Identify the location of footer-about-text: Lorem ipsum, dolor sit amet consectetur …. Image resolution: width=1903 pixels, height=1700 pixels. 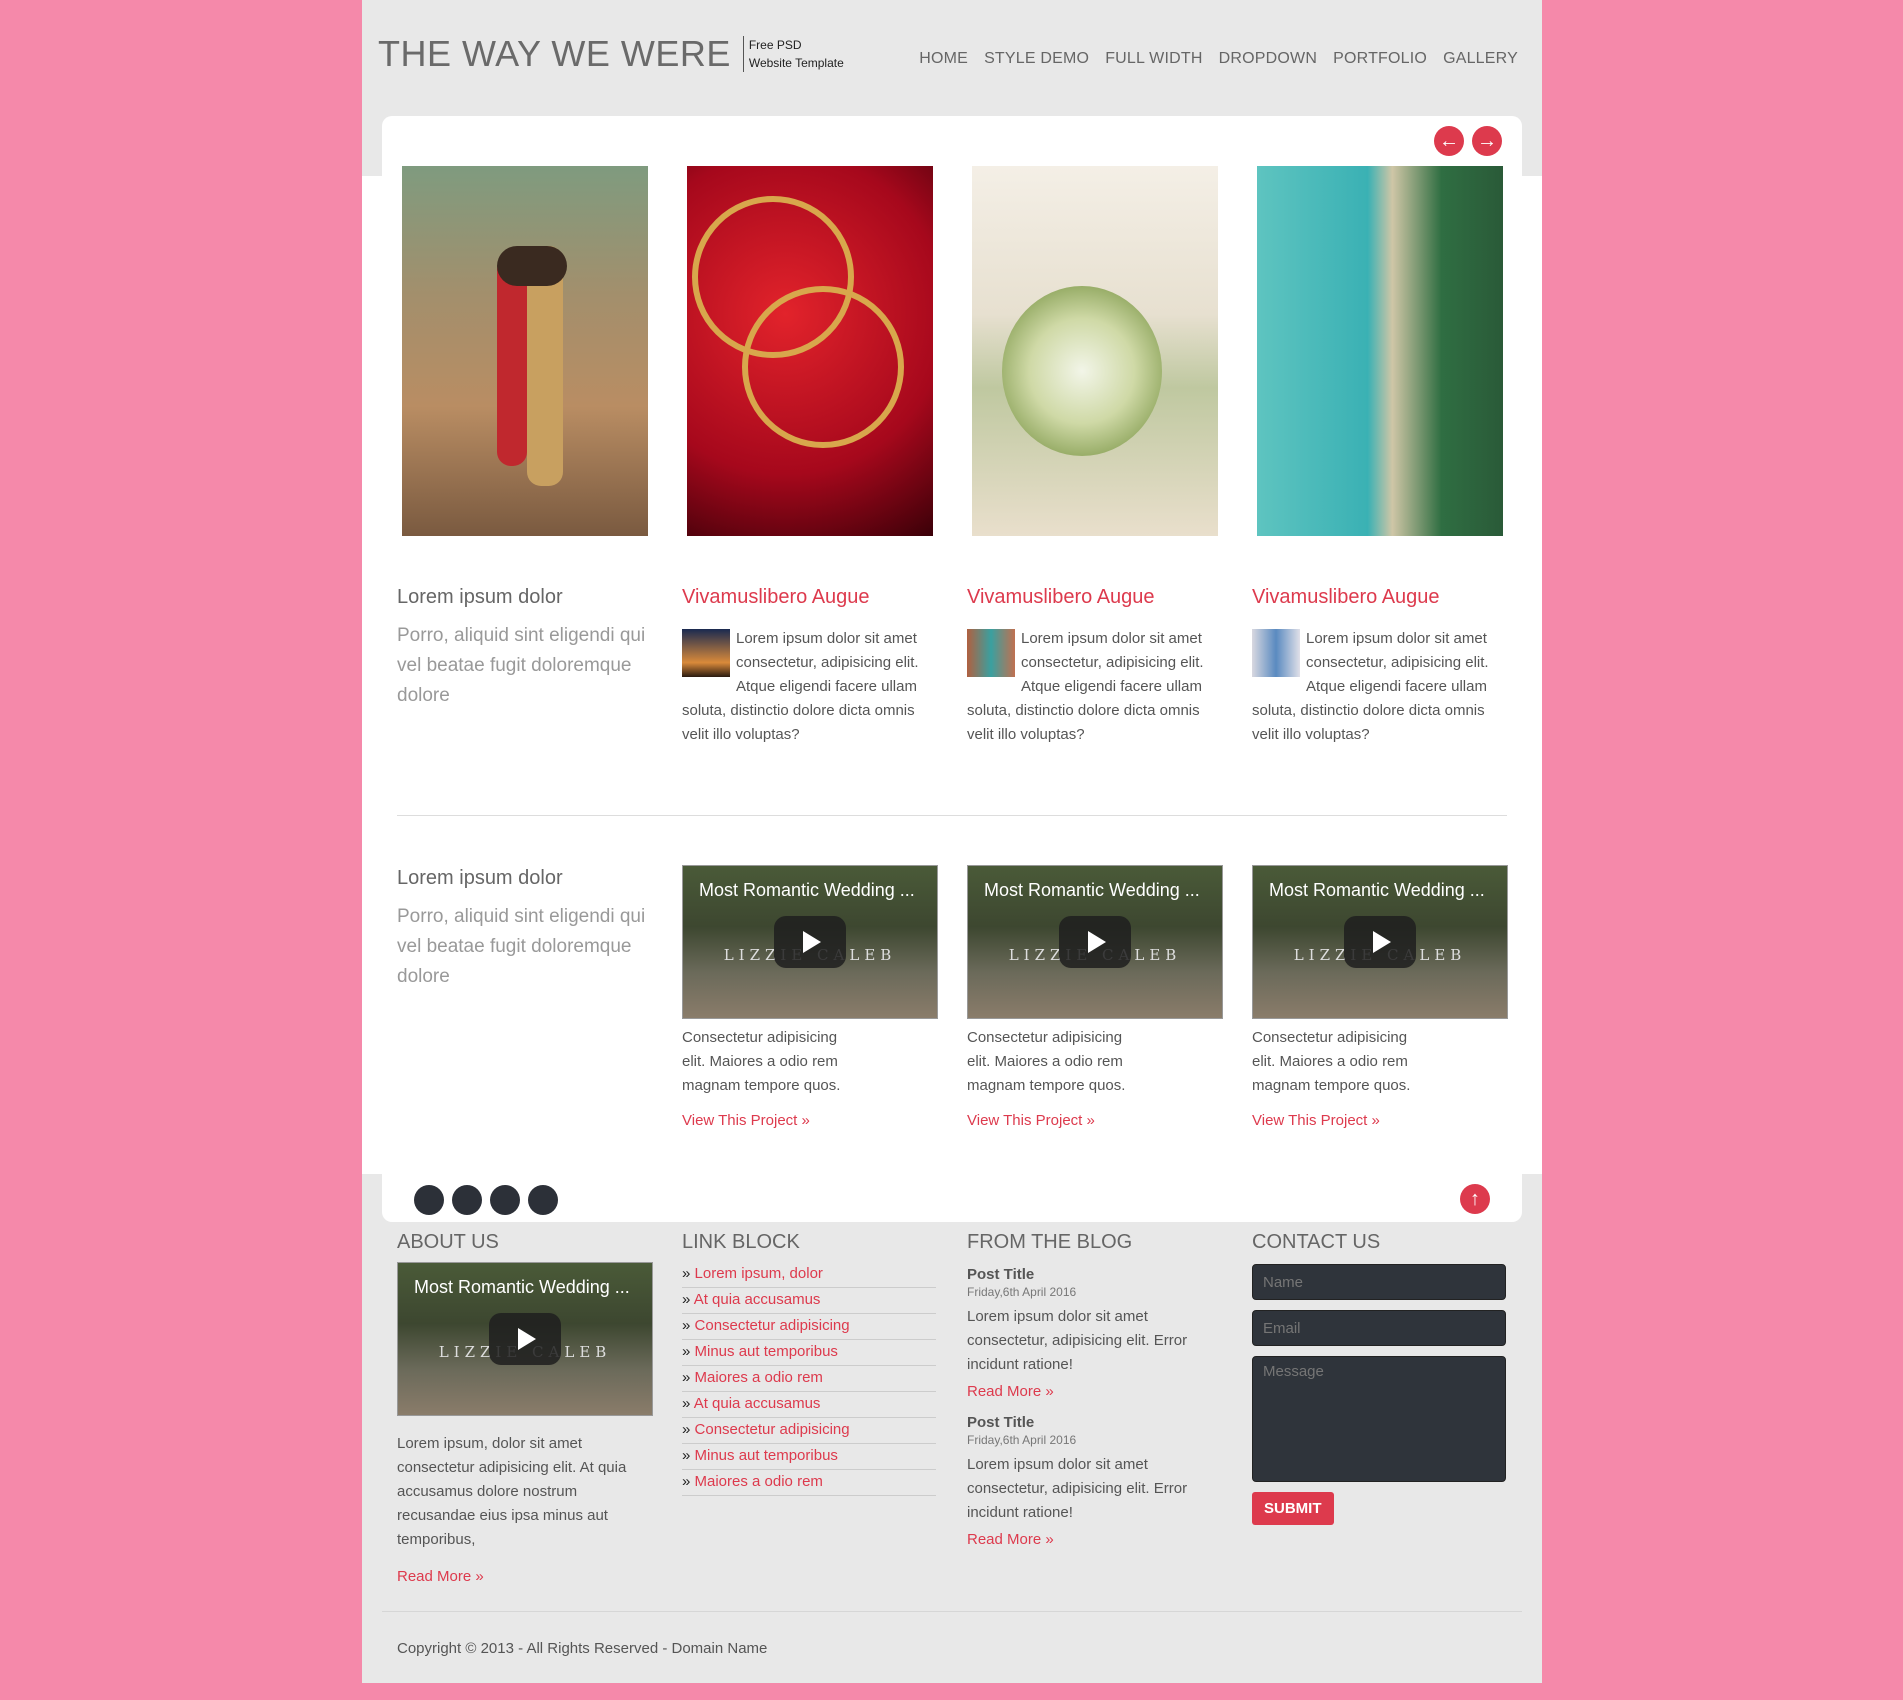
(512, 1491).